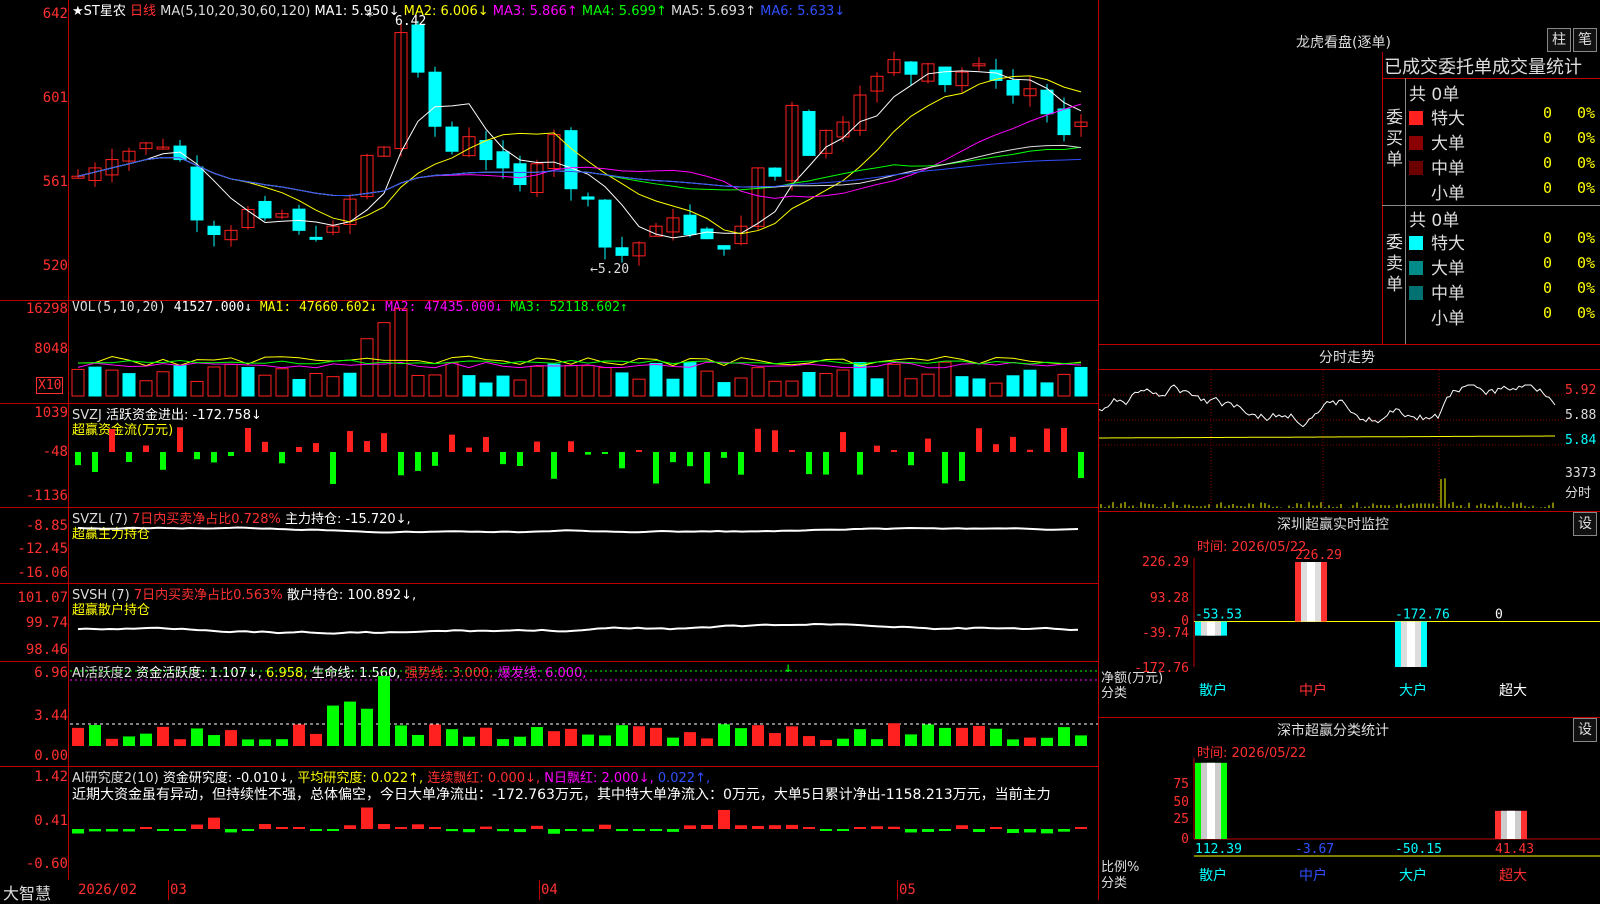  I want to click on indicator-line, so click(578, 530).